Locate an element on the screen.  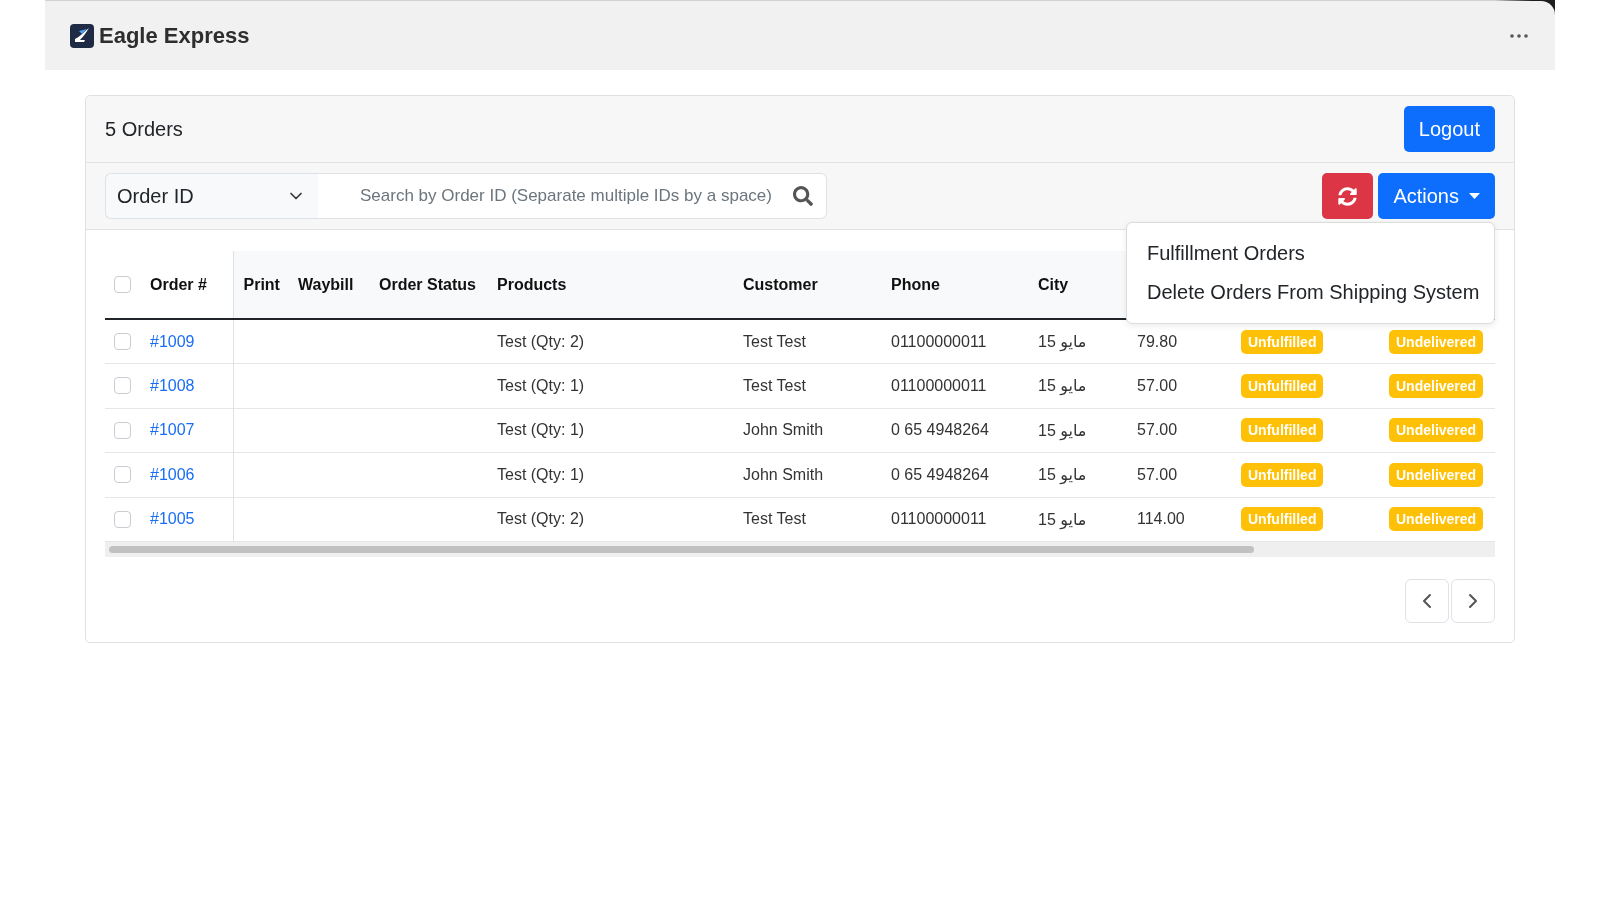
column-header: Phone is located at coordinates (954, 285).